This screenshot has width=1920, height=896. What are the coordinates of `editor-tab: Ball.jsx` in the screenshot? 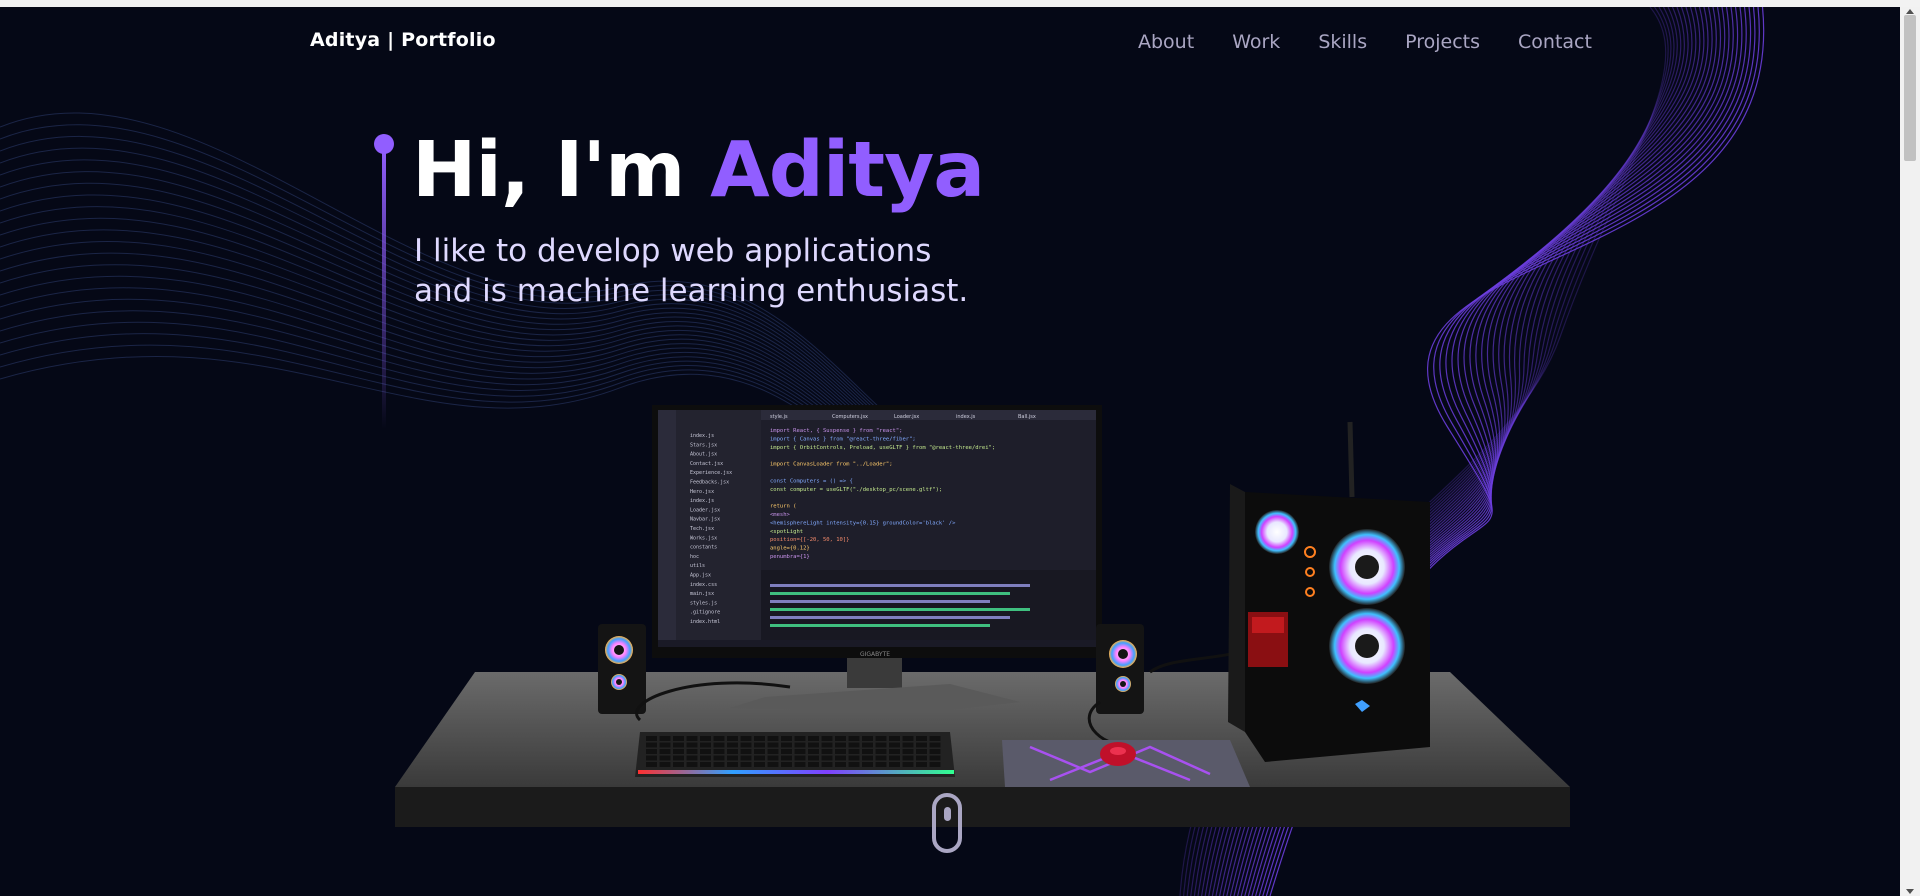 It's located at (1027, 417).